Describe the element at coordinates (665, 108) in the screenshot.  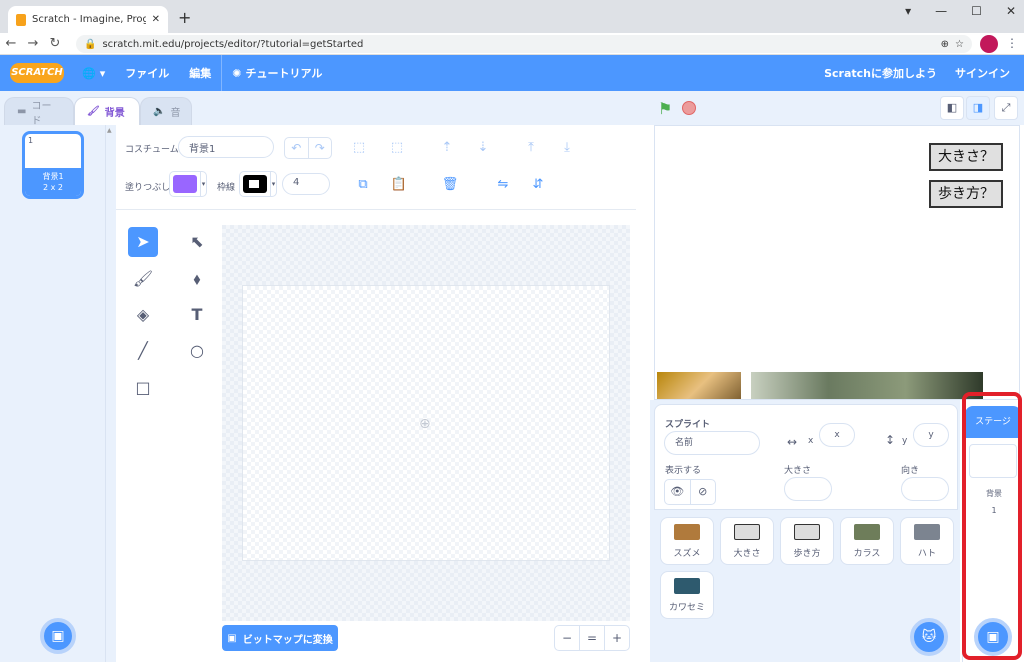
I see `green-flag-icon: ⚑` at that location.